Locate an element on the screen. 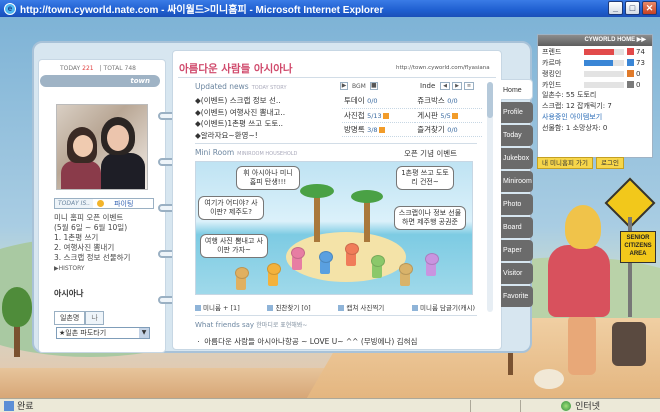 This screenshot has height=412, width=660. intro-line: 미니 홈피 오픈 이벤트 is located at coordinates (89, 217).